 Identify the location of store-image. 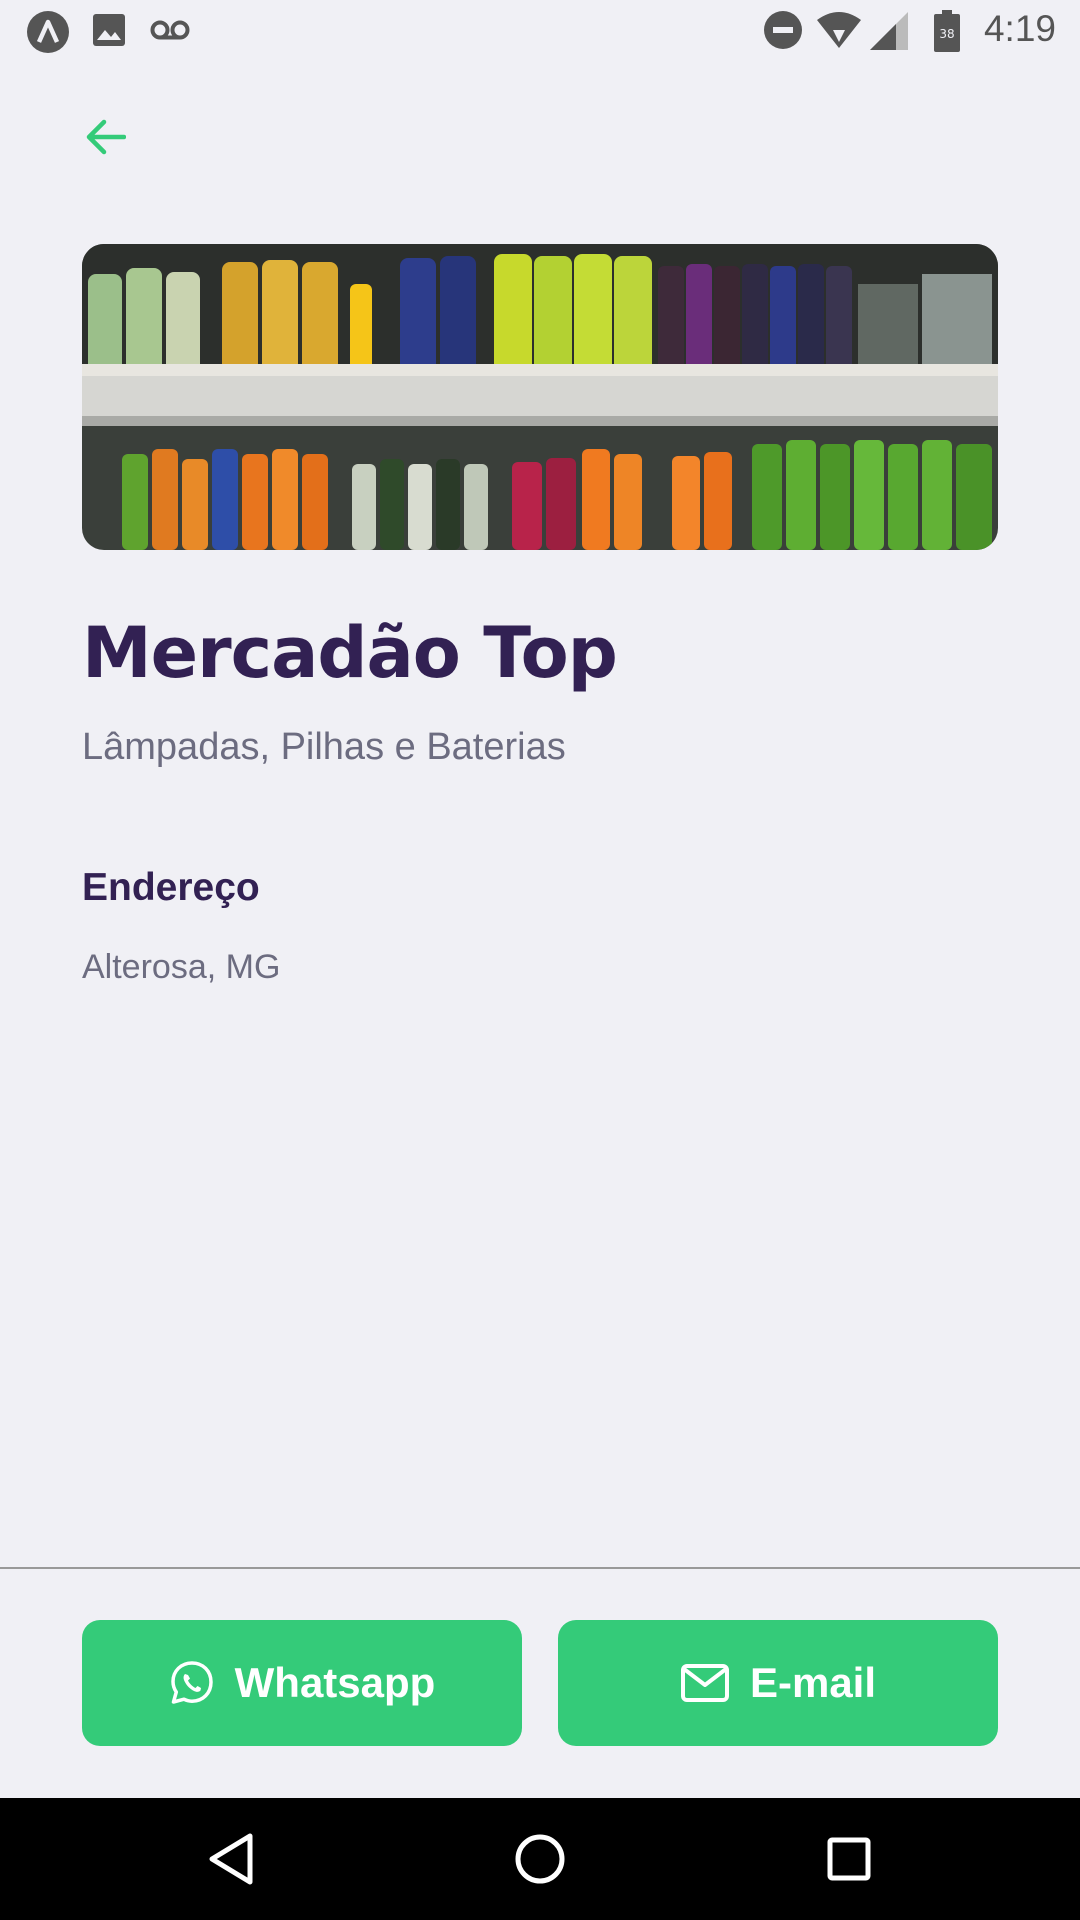
(540, 397).